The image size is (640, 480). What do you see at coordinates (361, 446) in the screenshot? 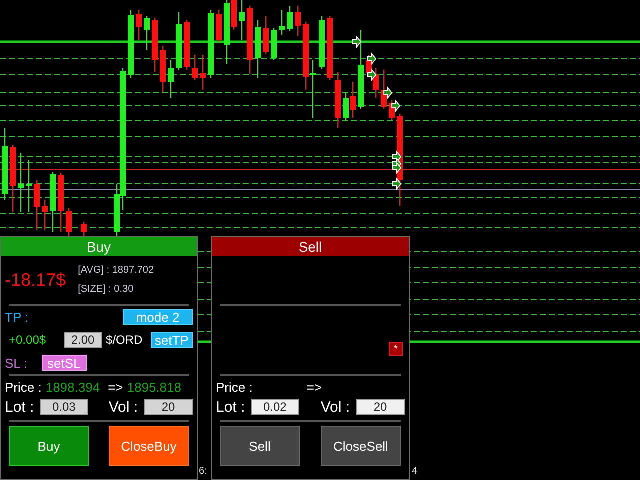
I see `close-button: CloseSell` at bounding box center [361, 446].